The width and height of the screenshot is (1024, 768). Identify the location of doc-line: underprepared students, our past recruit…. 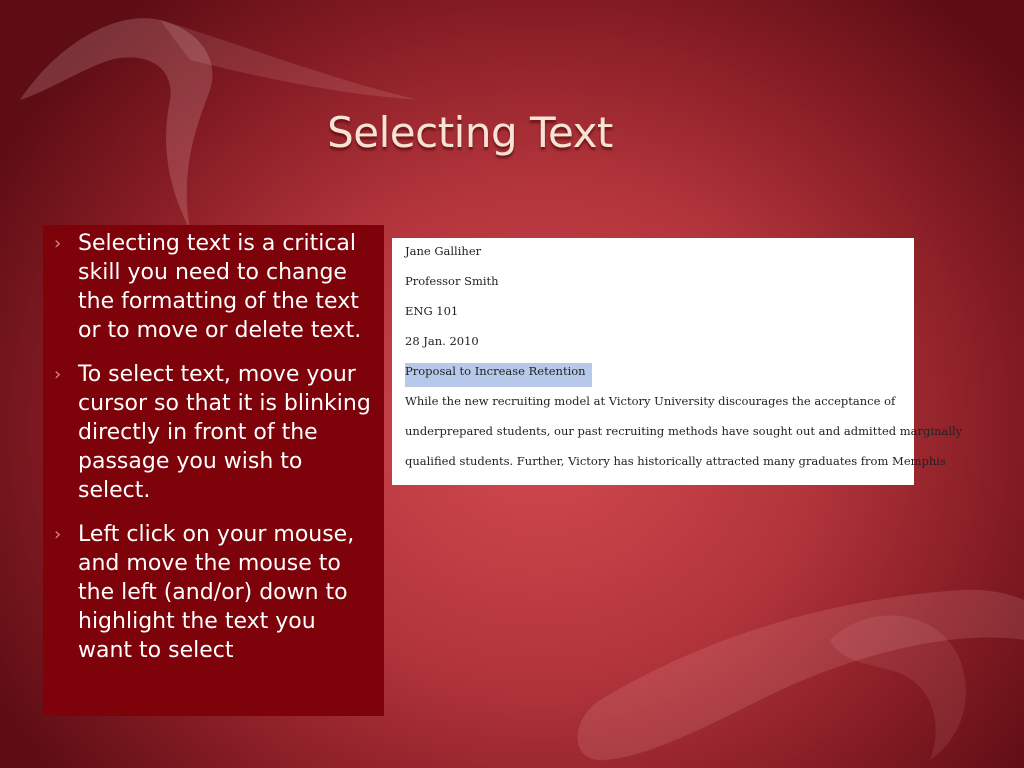
(683, 438).